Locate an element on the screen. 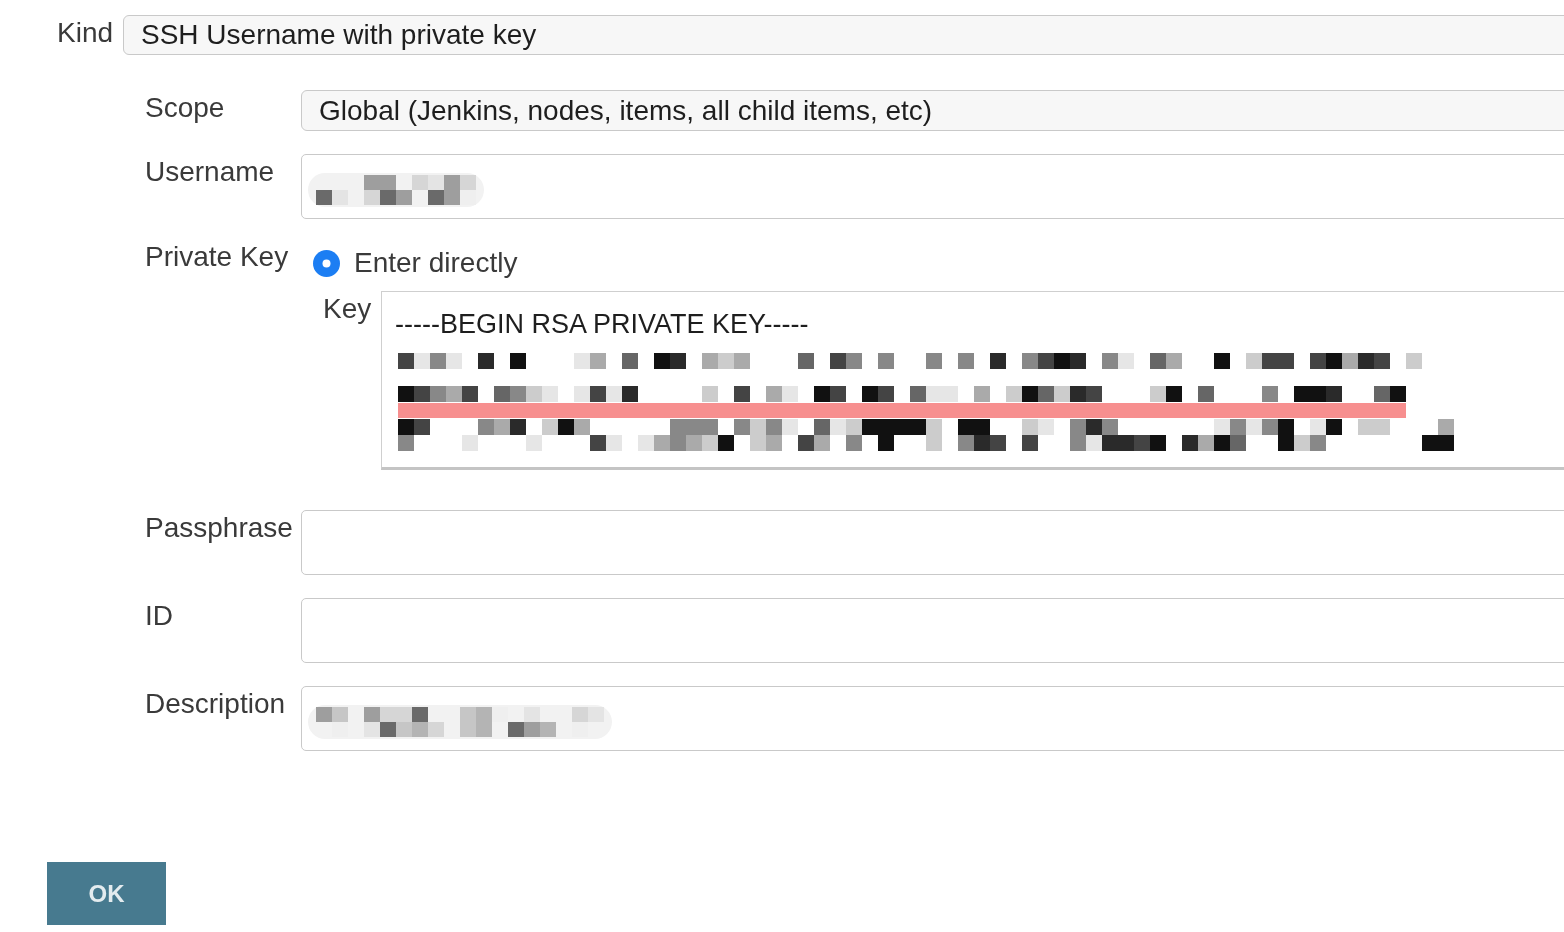 Image resolution: width=1564 pixels, height=932 pixels. field-label: Scope is located at coordinates (185, 108).